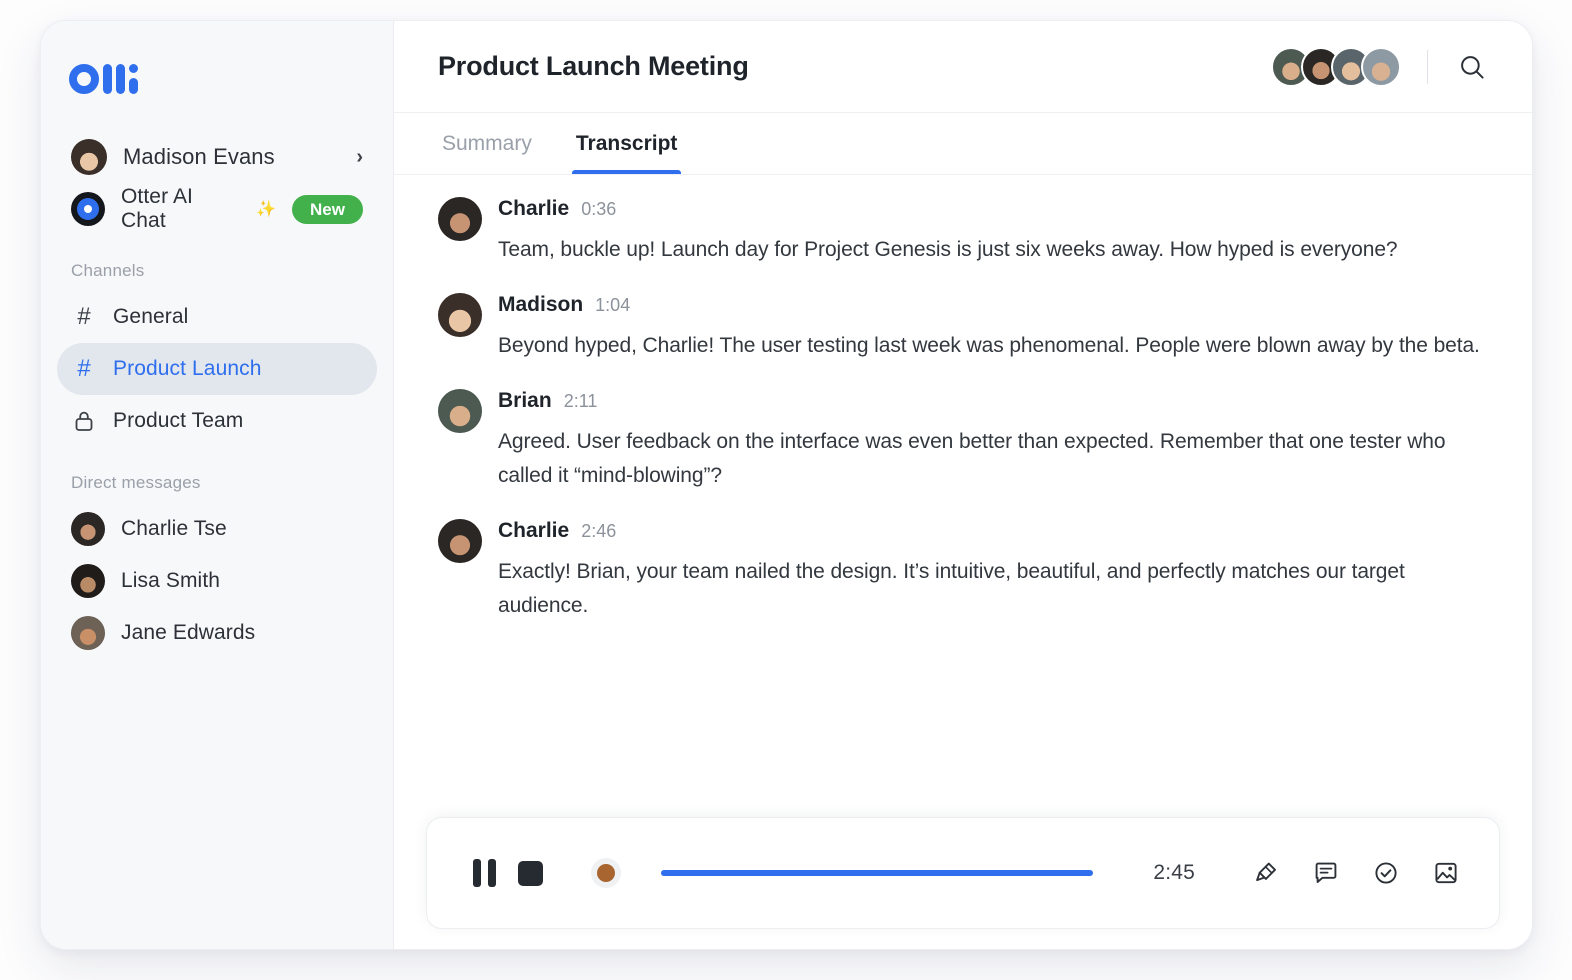  I want to click on direct-messages-section-title: Direct messages, so click(136, 482).